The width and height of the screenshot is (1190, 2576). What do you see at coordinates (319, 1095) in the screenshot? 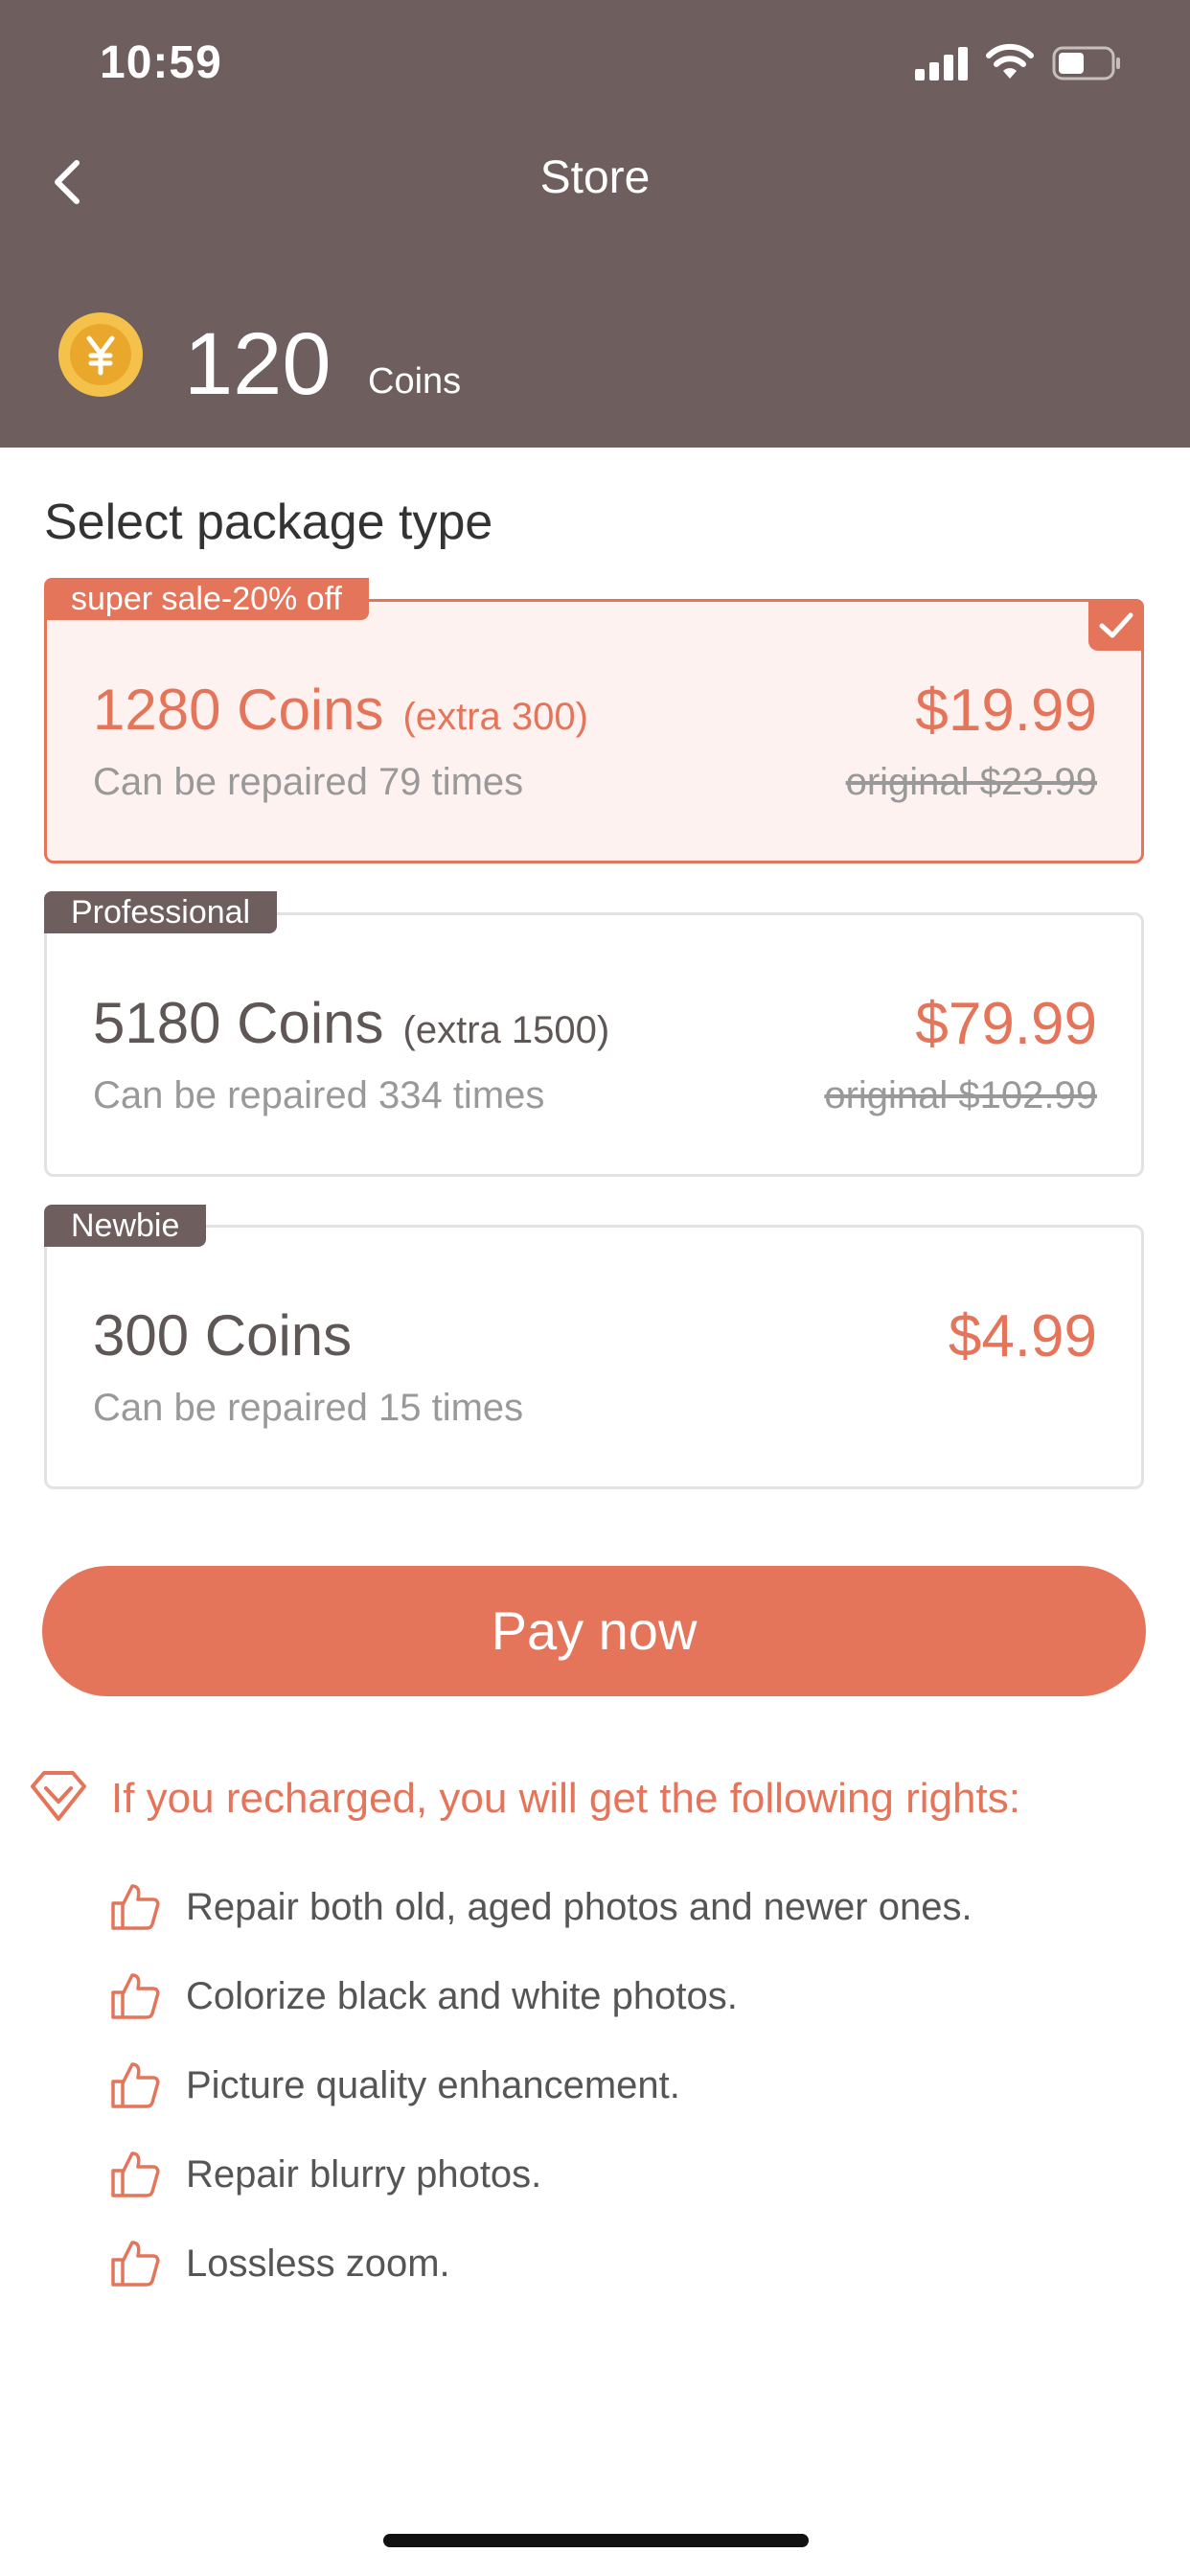
I see `package-description: Can be repaired 334 times` at bounding box center [319, 1095].